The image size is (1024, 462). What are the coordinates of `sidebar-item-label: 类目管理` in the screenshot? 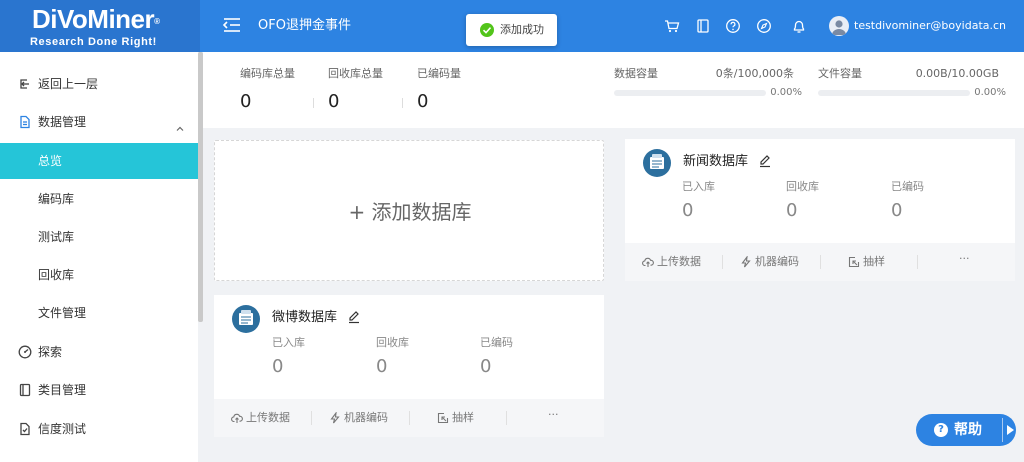 It's located at (62, 390).